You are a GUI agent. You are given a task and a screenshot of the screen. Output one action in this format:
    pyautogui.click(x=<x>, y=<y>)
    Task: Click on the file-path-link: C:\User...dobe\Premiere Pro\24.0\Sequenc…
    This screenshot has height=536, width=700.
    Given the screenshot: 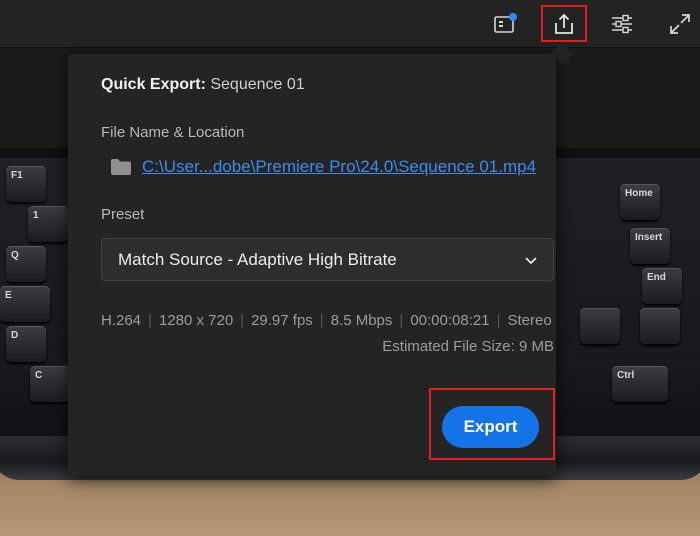 What is the action you would take?
    pyautogui.click(x=339, y=167)
    